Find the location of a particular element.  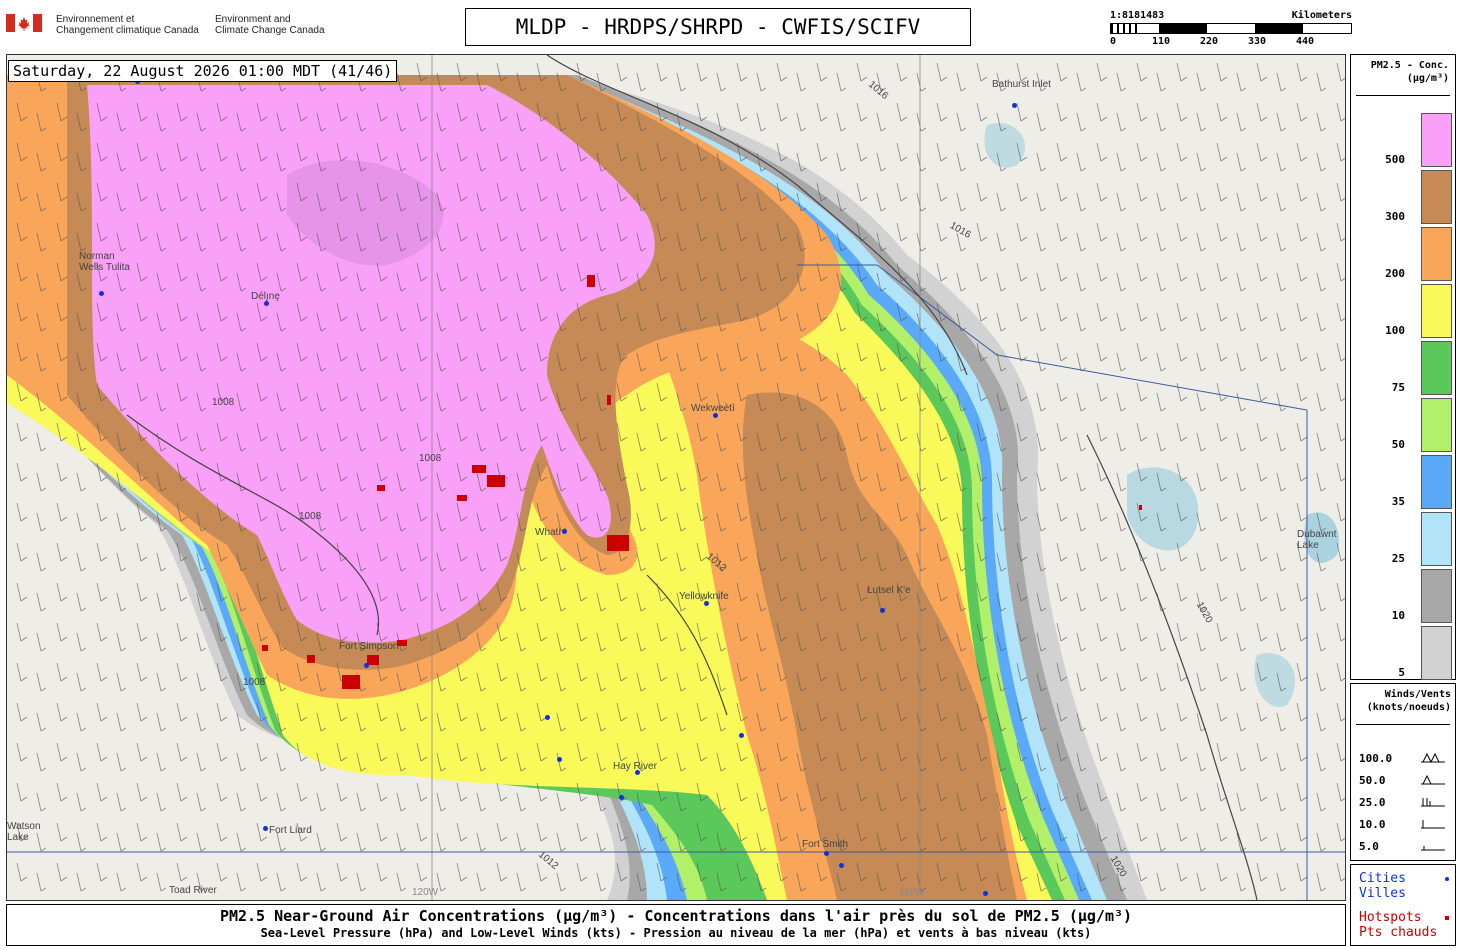

wind-speed-label: 25.0 is located at coordinates (1372, 802).